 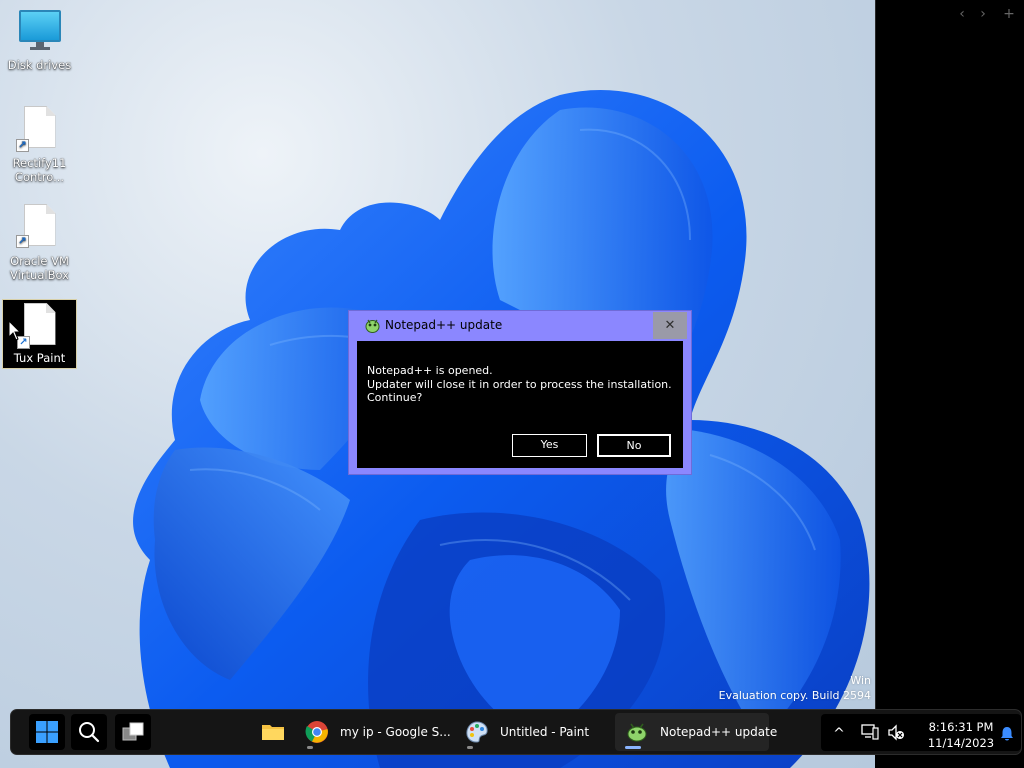 I want to click on search-button, so click(x=89, y=732).